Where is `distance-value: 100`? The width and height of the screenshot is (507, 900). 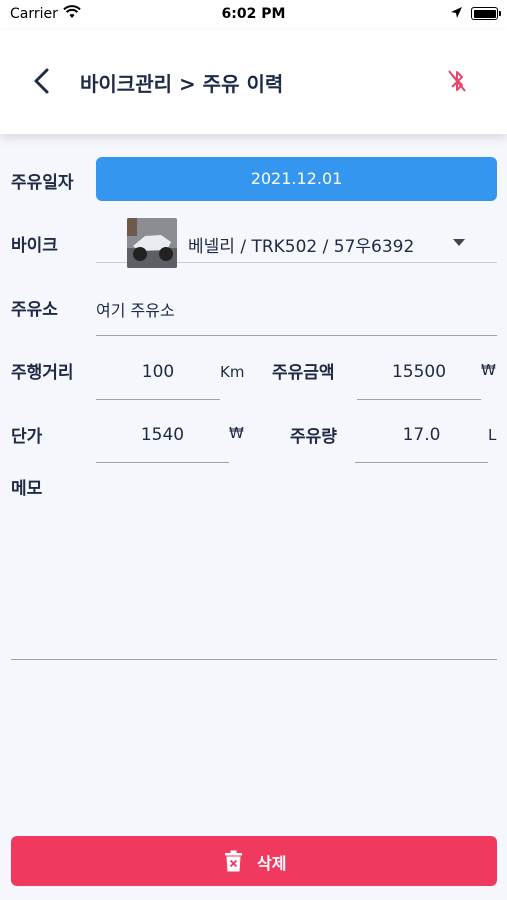
distance-value: 100 is located at coordinates (158, 372).